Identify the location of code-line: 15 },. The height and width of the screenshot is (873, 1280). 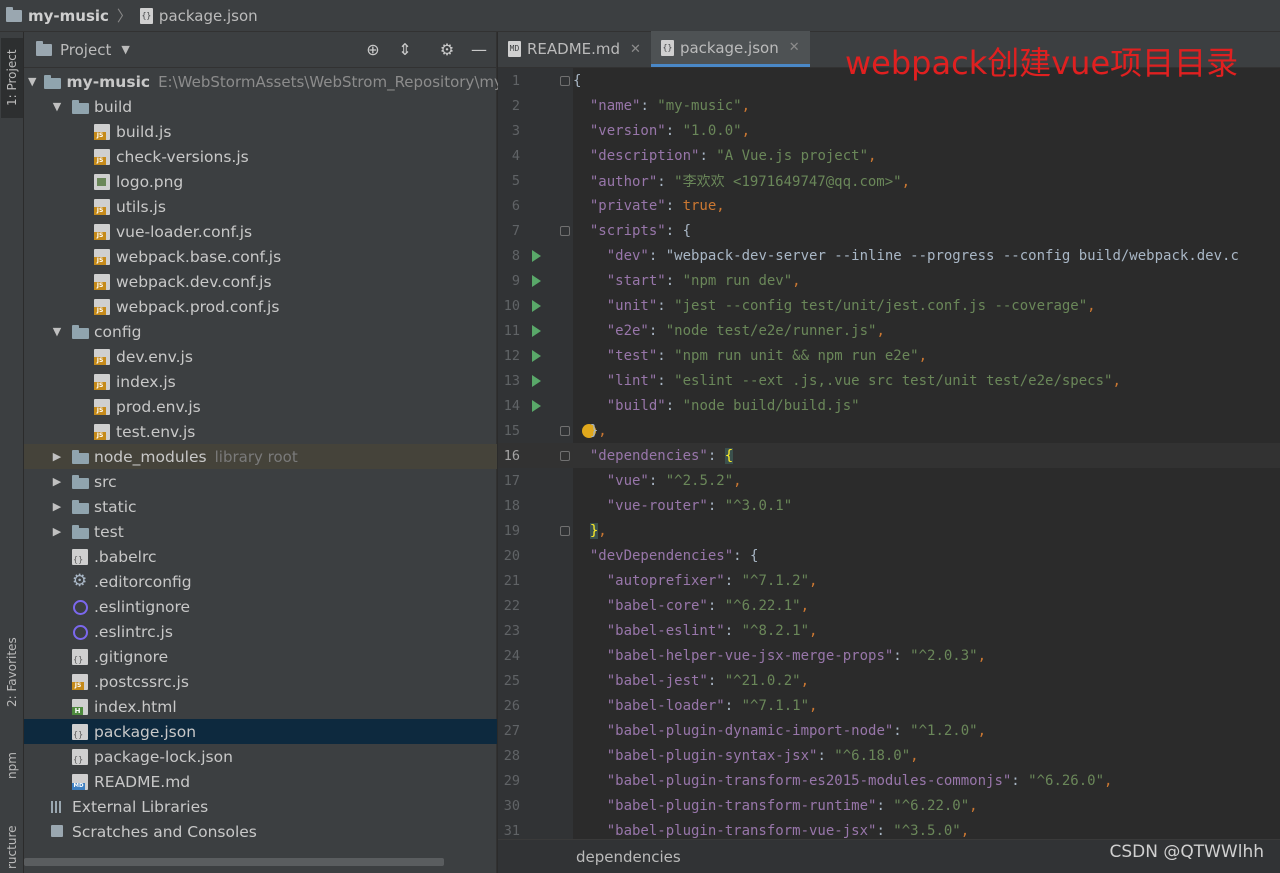
(889, 430).